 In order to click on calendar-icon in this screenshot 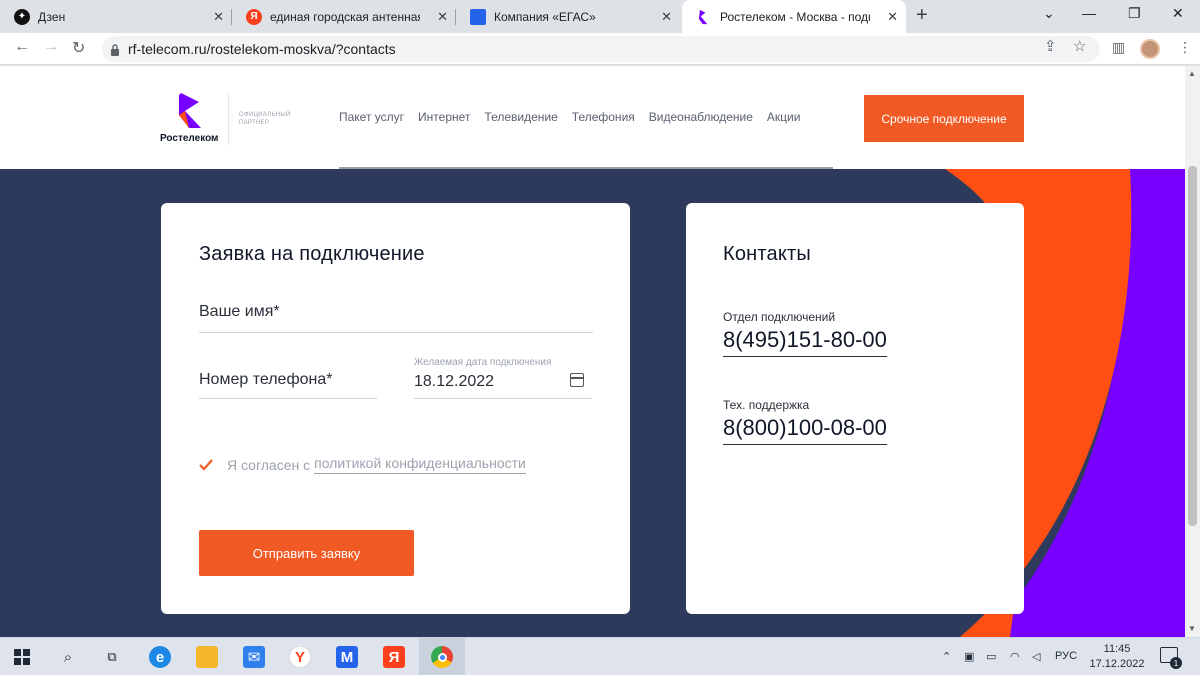, I will do `click(577, 380)`.